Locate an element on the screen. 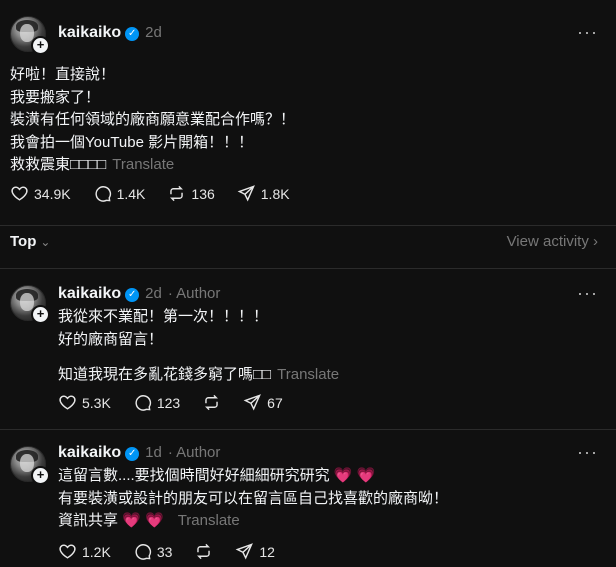 Image resolution: width=616 pixels, height=567 pixels. chevron-down-icon: ⌄ is located at coordinates (45, 242).